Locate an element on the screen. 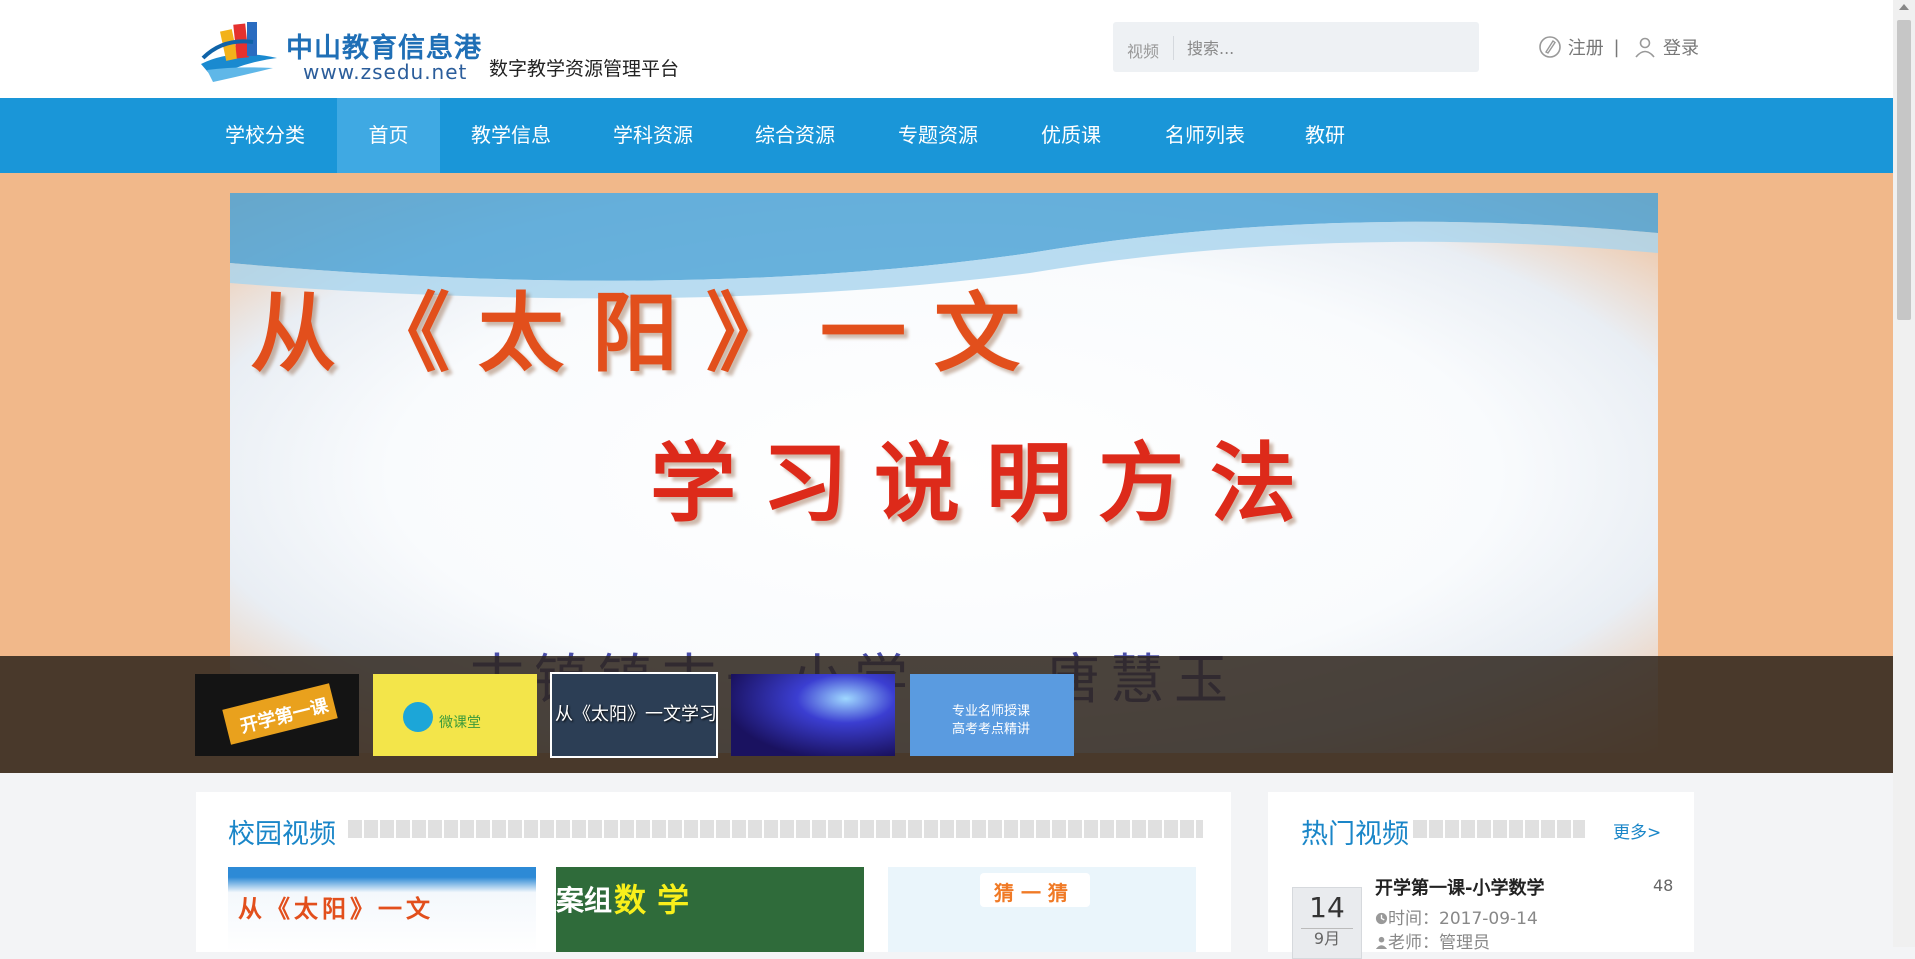 This screenshot has height=959, width=1915. banner-thumbnail-strip: 开学第一课 微课堂 从《太阳》一文学习 专业名师授课 高考考点精讲 is located at coordinates (946, 714).